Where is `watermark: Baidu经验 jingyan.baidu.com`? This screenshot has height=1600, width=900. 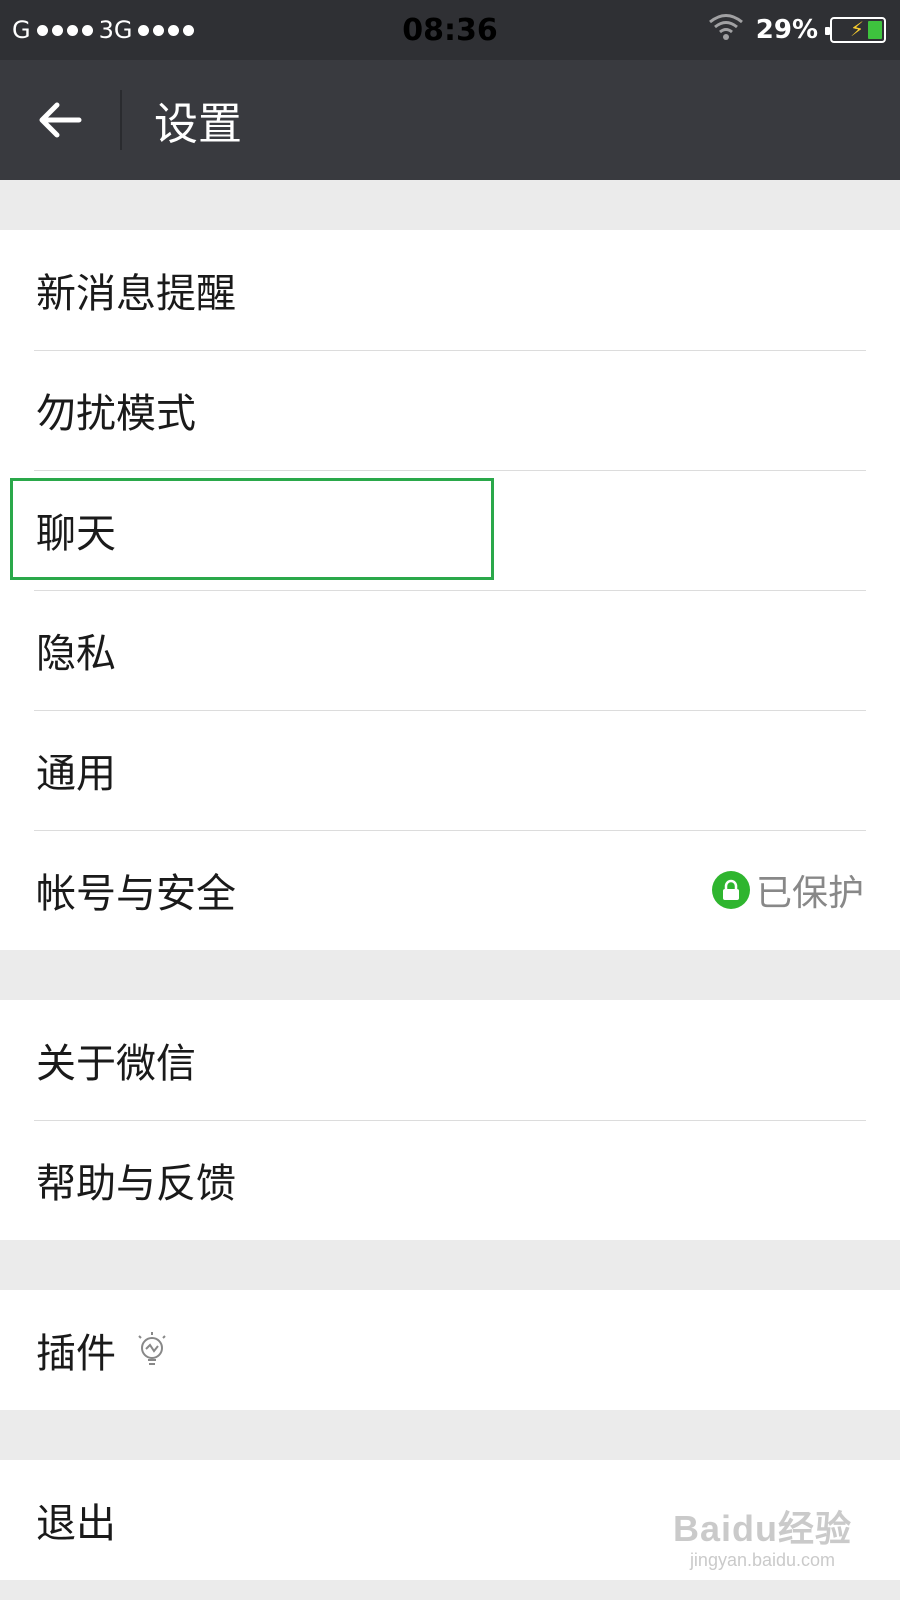 watermark: Baidu经验 jingyan.baidu.com is located at coordinates (762, 1535).